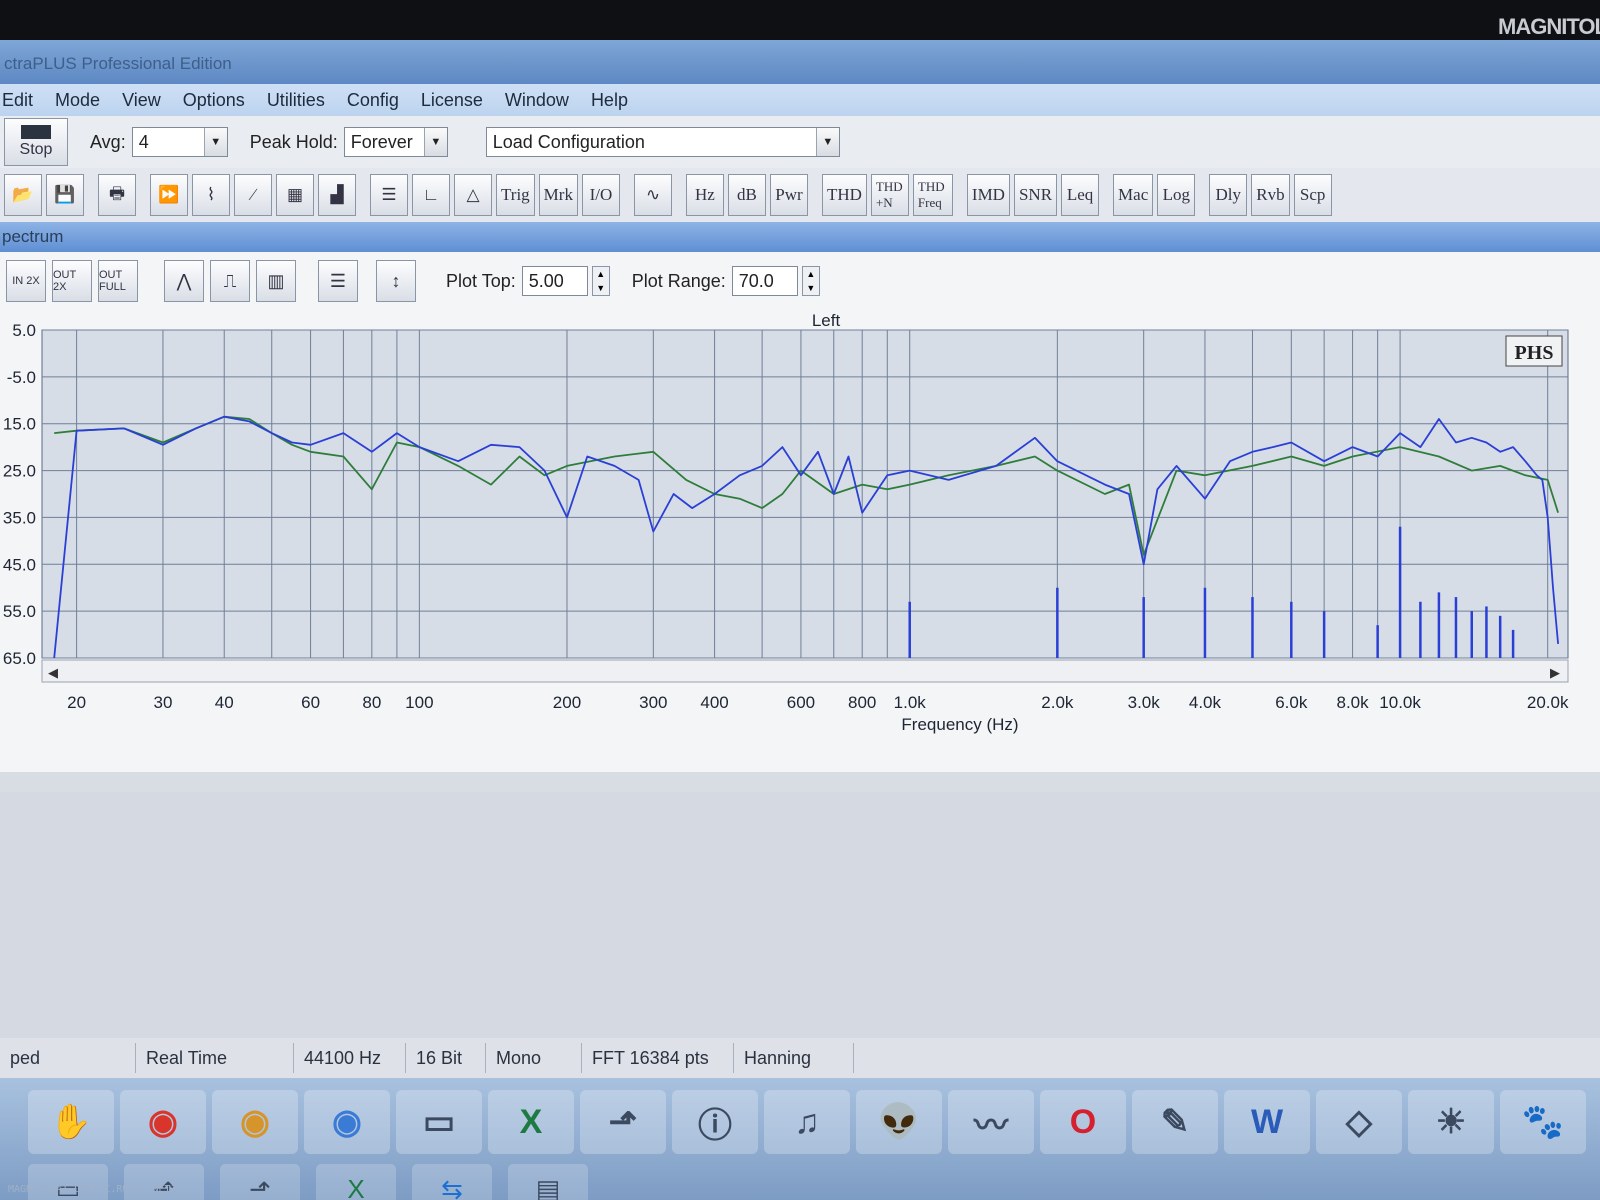 The image size is (1600, 1200). Describe the element at coordinates (715, 1122) in the screenshot. I see `taskbar-info-tool-button: ⓘ` at that location.